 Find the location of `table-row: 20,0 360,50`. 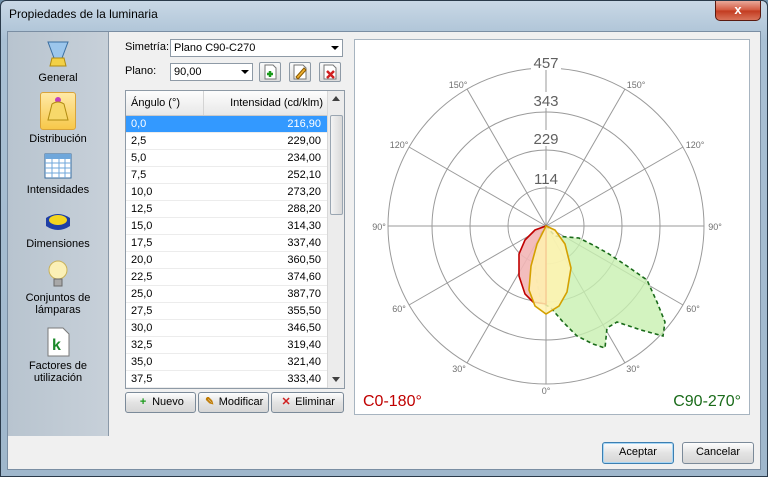

table-row: 20,0 360,50 is located at coordinates (226, 260).